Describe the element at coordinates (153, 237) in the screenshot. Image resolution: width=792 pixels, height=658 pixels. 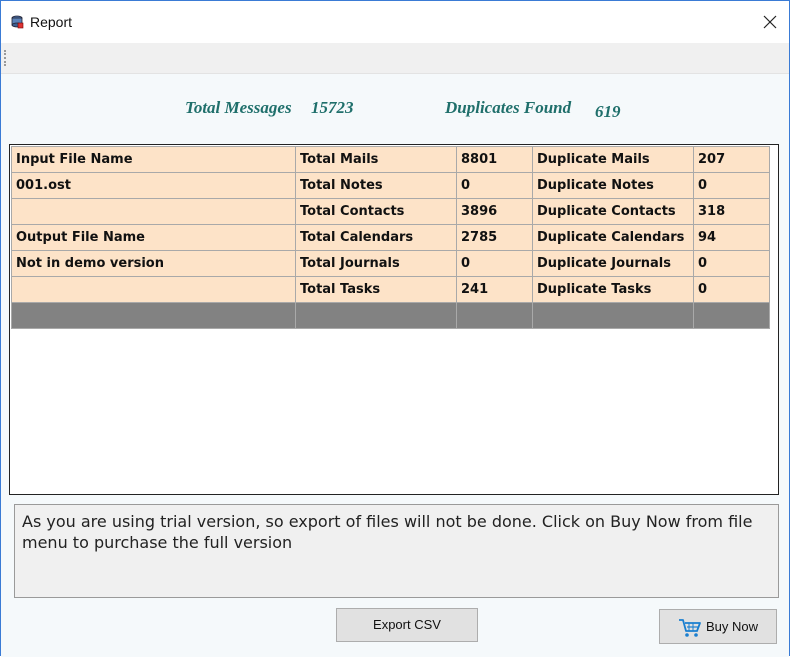
I see `table-cell: Output File Name` at that location.